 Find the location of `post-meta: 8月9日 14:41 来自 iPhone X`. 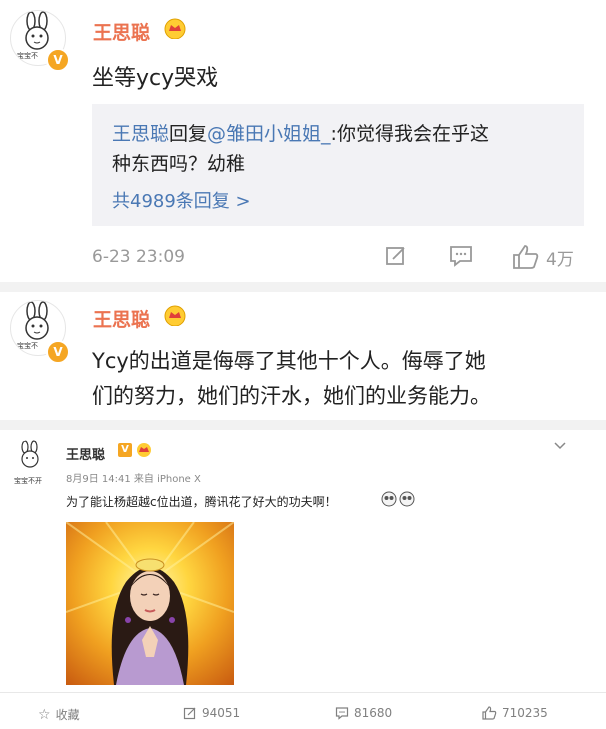

post-meta: 8月9日 14:41 来自 iPhone X is located at coordinates (133, 479).